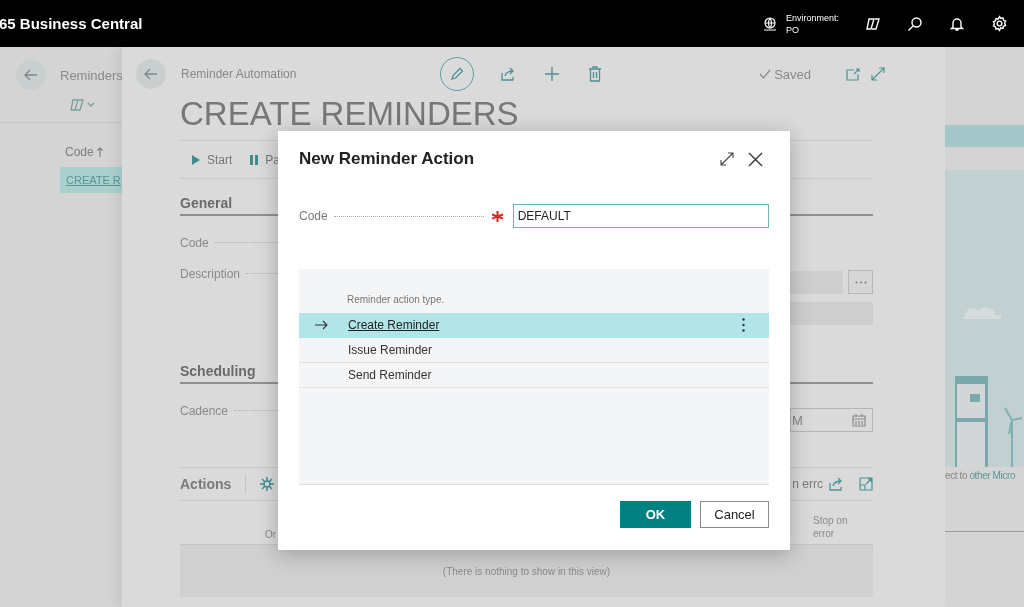  What do you see at coordinates (212, 159) in the screenshot?
I see `start-action: Start` at bounding box center [212, 159].